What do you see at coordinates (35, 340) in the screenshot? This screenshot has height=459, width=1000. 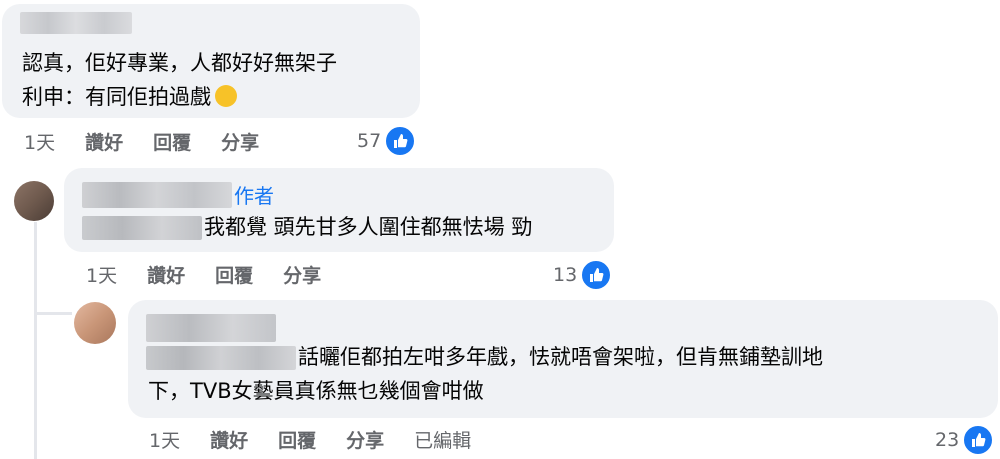 I see `thread-line` at bounding box center [35, 340].